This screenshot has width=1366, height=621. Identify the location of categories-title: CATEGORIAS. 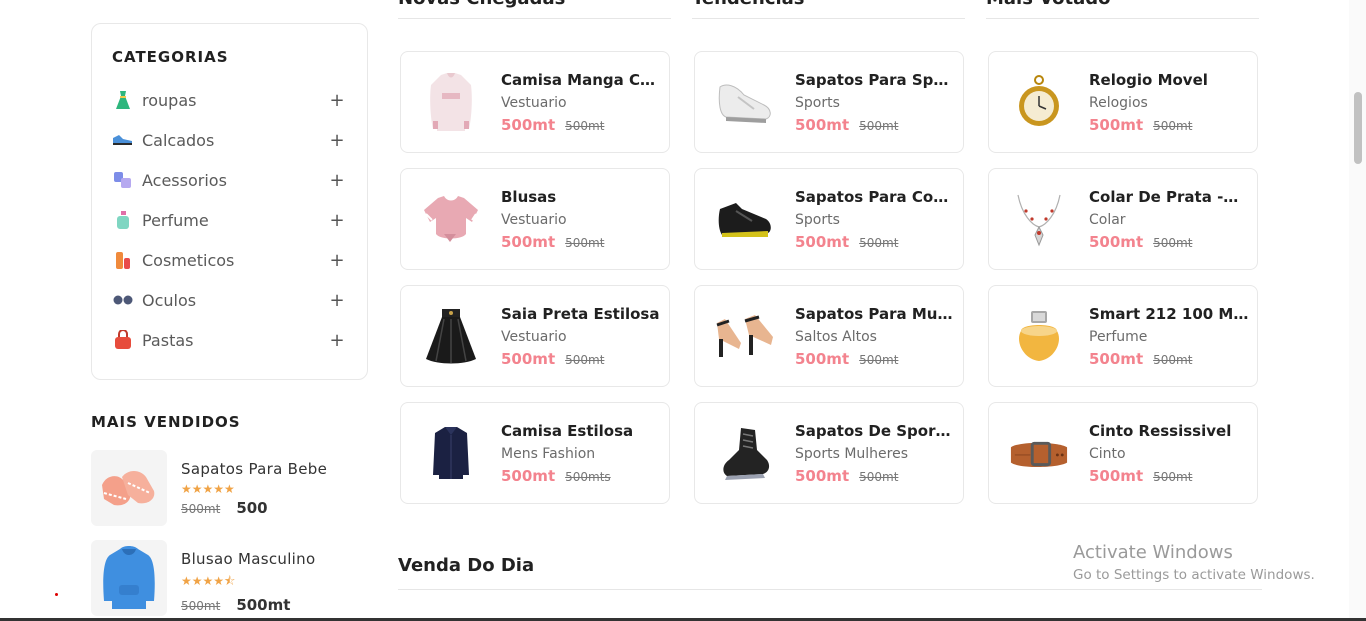
(170, 57).